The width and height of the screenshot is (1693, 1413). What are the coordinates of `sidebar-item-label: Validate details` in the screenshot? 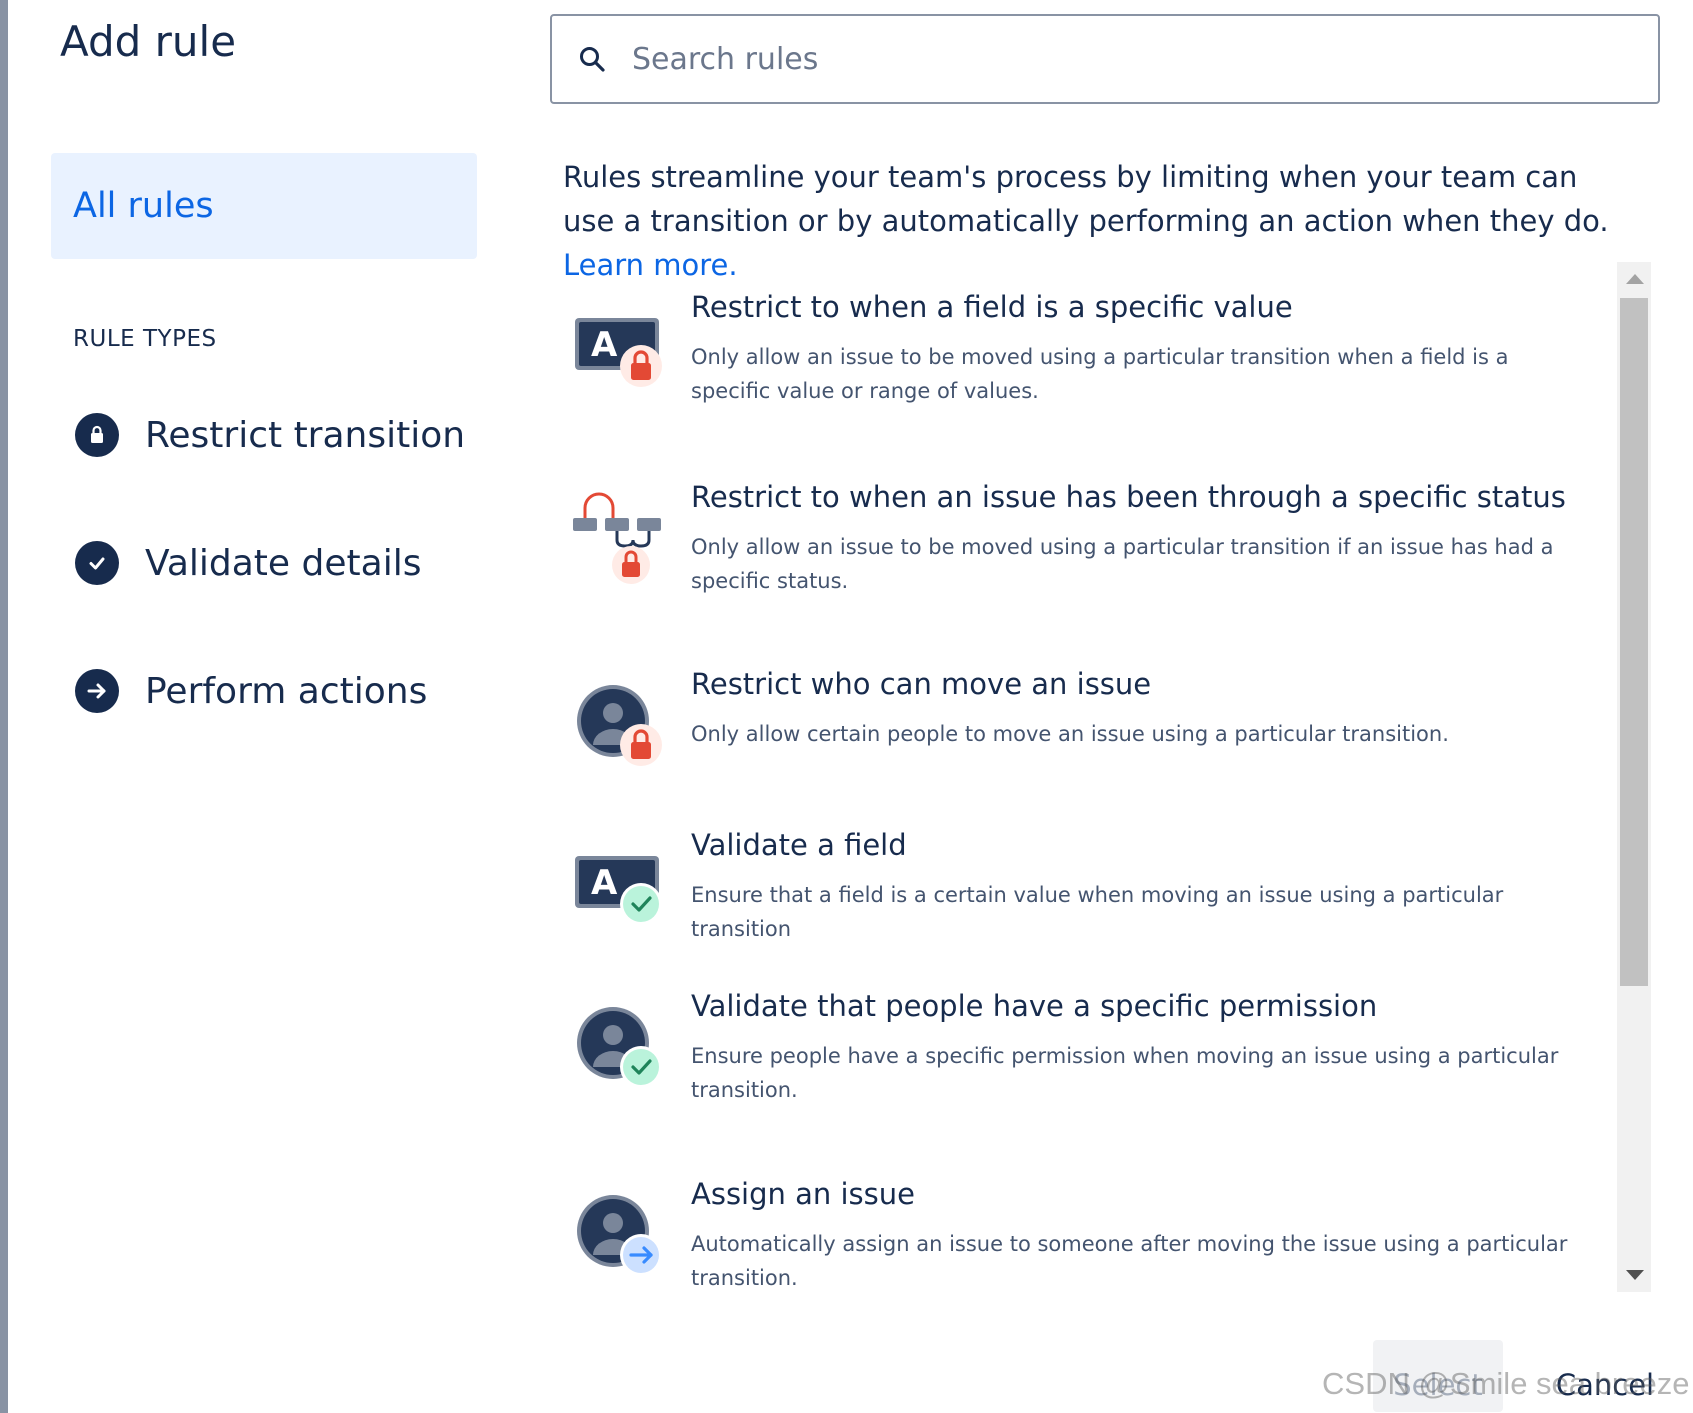 It's located at (283, 563).